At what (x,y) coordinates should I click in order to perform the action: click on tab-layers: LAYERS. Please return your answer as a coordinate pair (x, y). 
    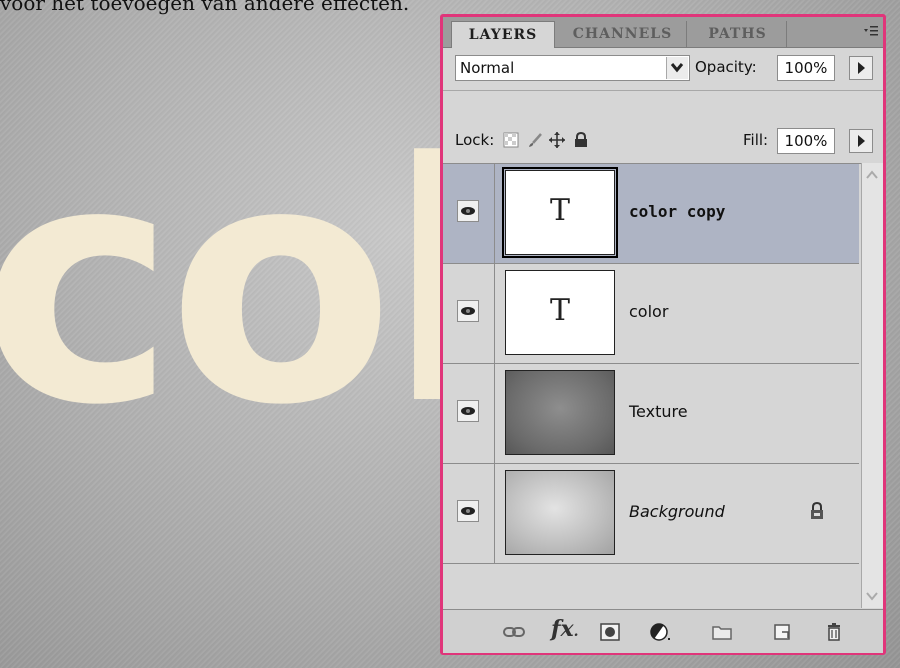
    Looking at the image, I should click on (503, 34).